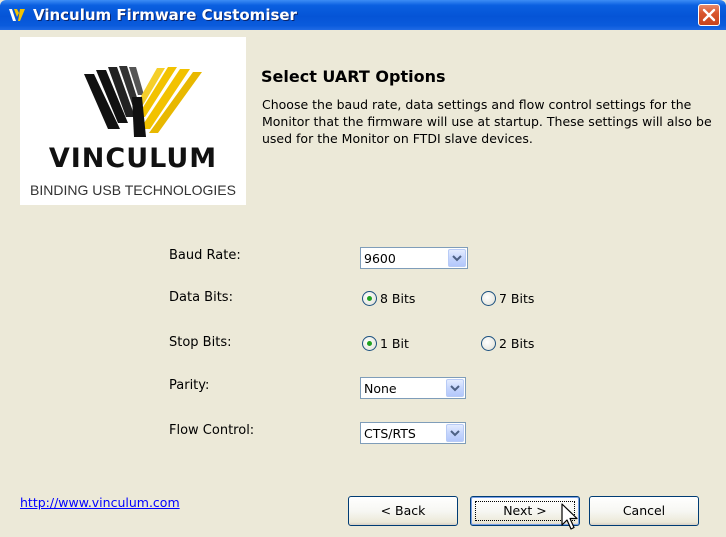  I want to click on baud-rate-value: 9600, so click(380, 258).